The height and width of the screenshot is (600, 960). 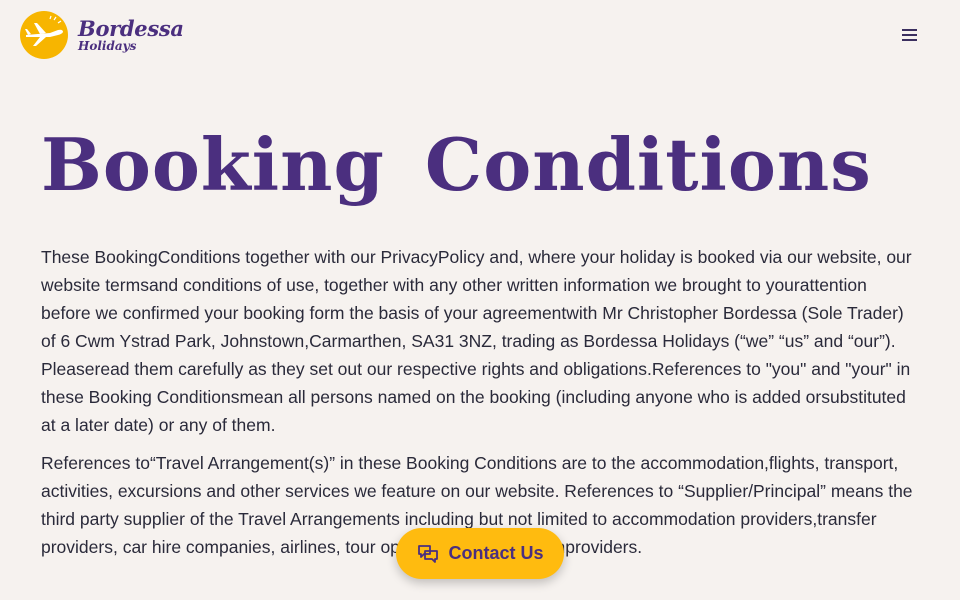 I want to click on contact-us-button: Contact Us, so click(x=480, y=553).